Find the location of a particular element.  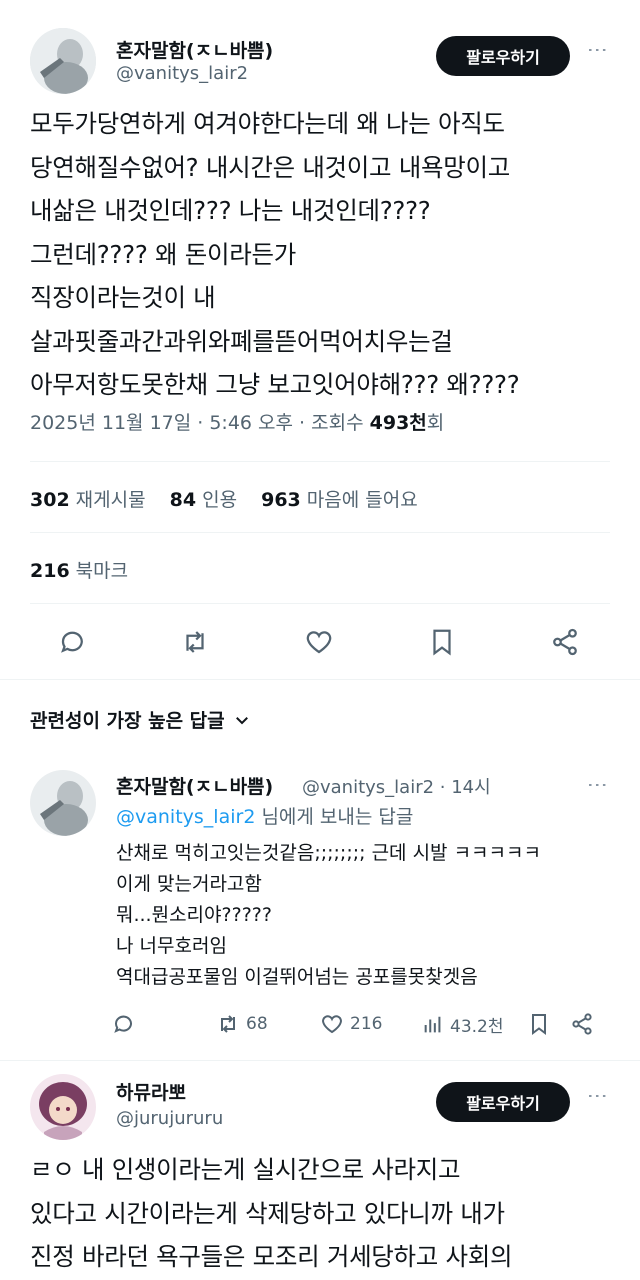

quotes-label: 인용 is located at coordinates (220, 500).